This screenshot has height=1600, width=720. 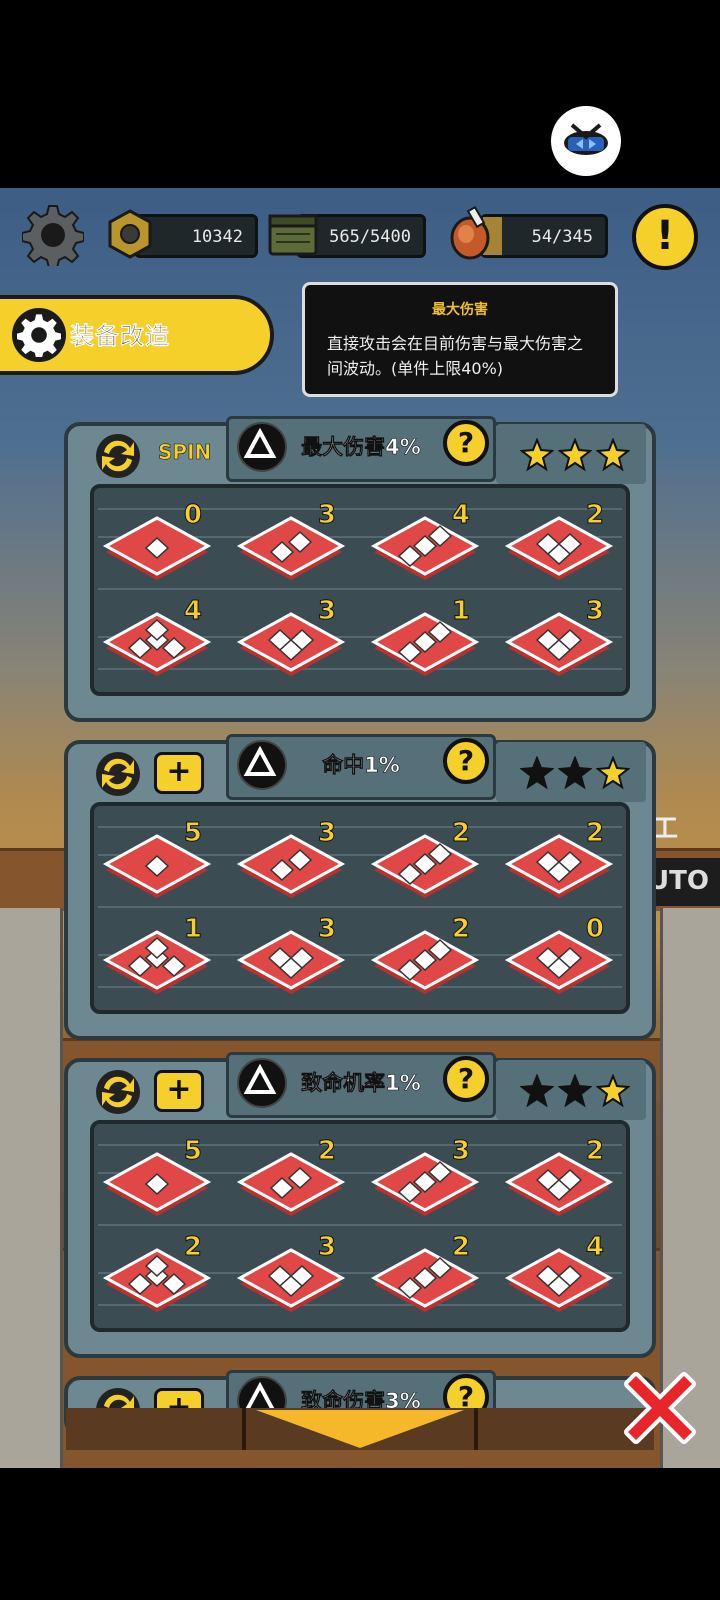 I want to click on metal-wall-left, so click(x=31, y=1188).